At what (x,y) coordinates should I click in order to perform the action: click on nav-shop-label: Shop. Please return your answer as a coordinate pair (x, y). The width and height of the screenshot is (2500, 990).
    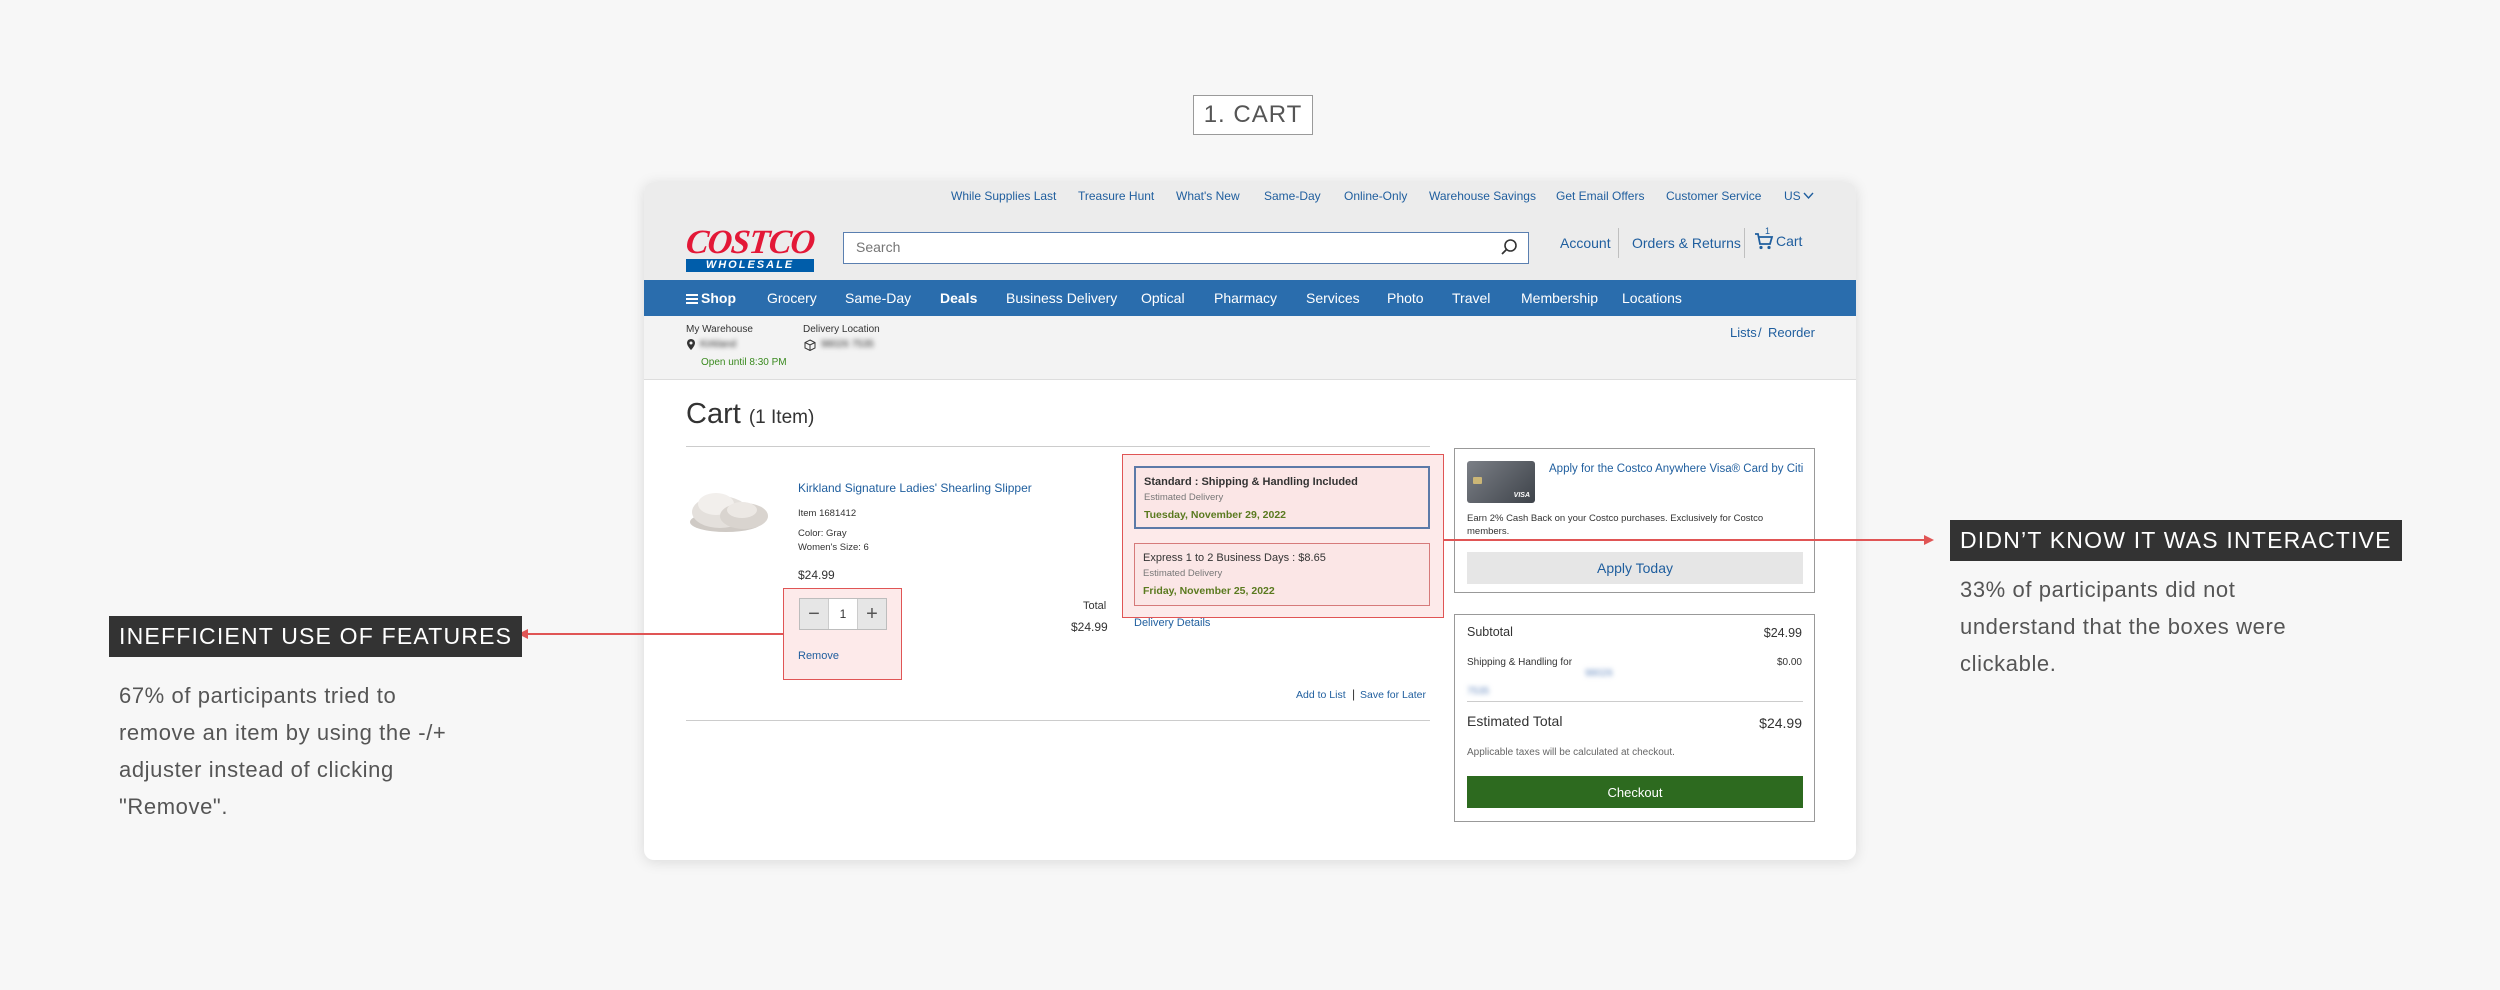
    Looking at the image, I should click on (718, 298).